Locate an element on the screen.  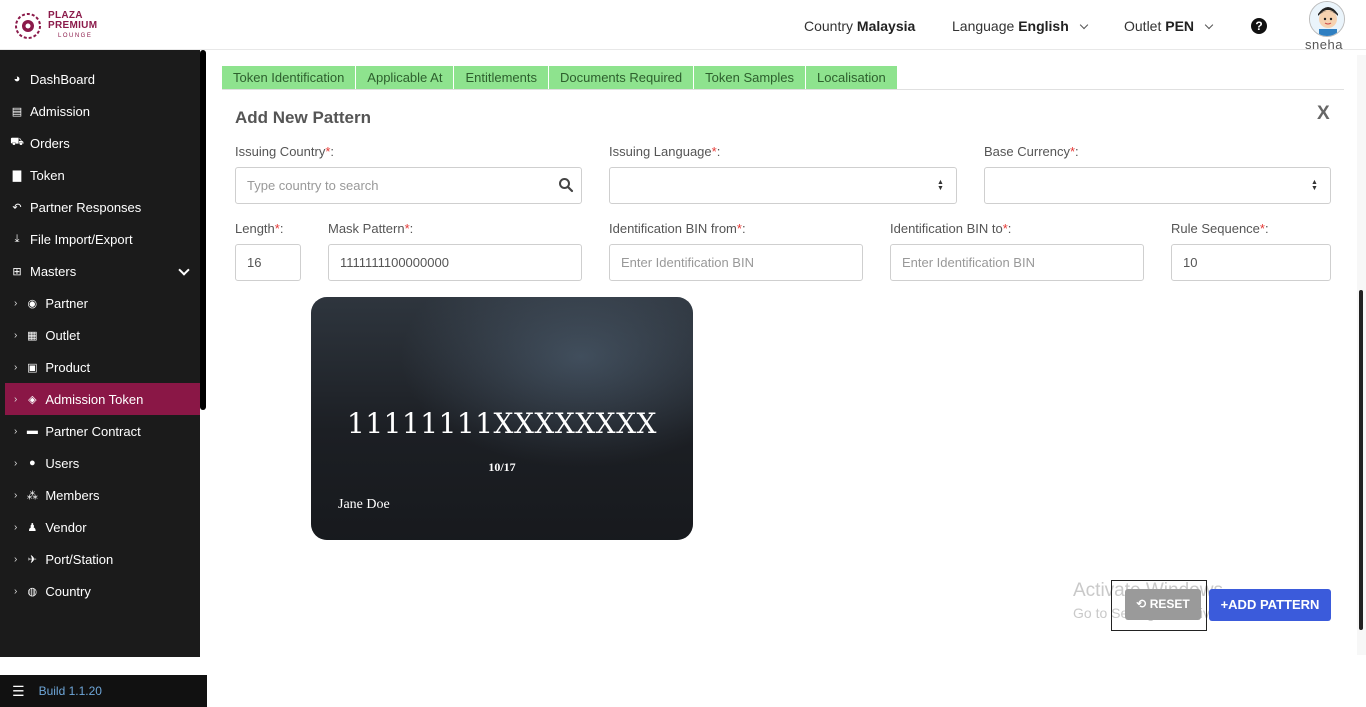
sidebar-item-file-import-export: ⤓ File Import/Export is located at coordinates (100, 239).